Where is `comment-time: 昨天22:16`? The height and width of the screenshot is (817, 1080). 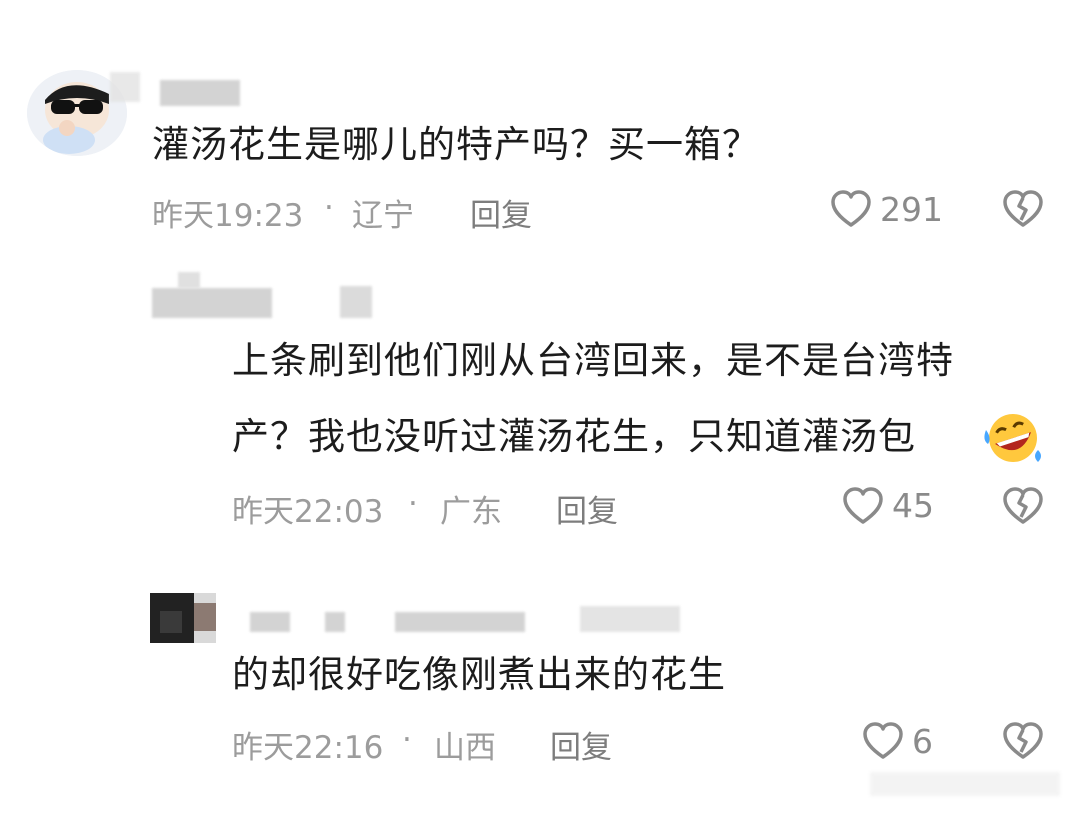 comment-time: 昨天22:16 is located at coordinates (308, 748).